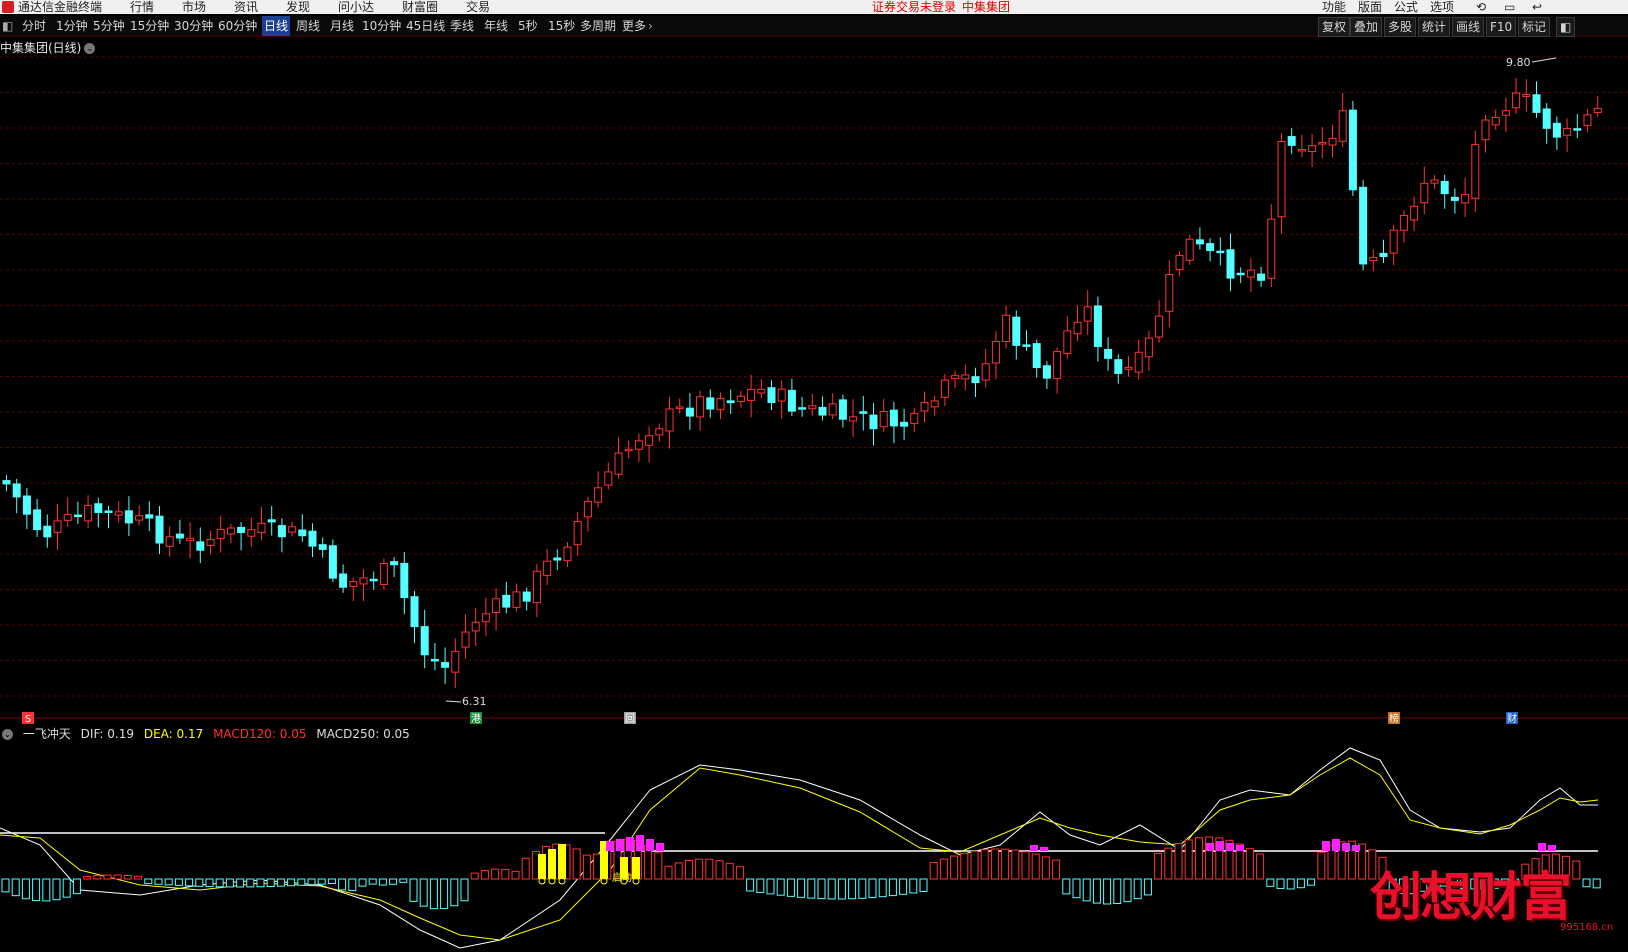 This screenshot has width=1628, height=952. Describe the element at coordinates (1471, 897) in the screenshot. I see `watermark-logo: 创想财富` at that location.